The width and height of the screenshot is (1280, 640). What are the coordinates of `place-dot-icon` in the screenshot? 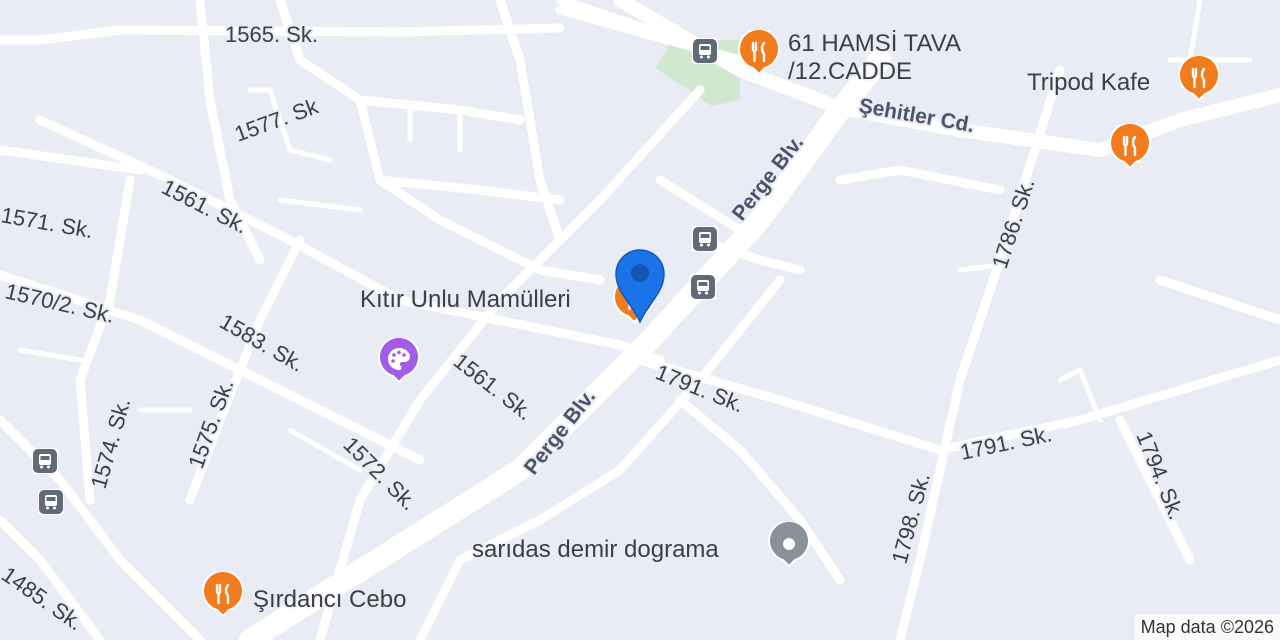 It's located at (789, 545).